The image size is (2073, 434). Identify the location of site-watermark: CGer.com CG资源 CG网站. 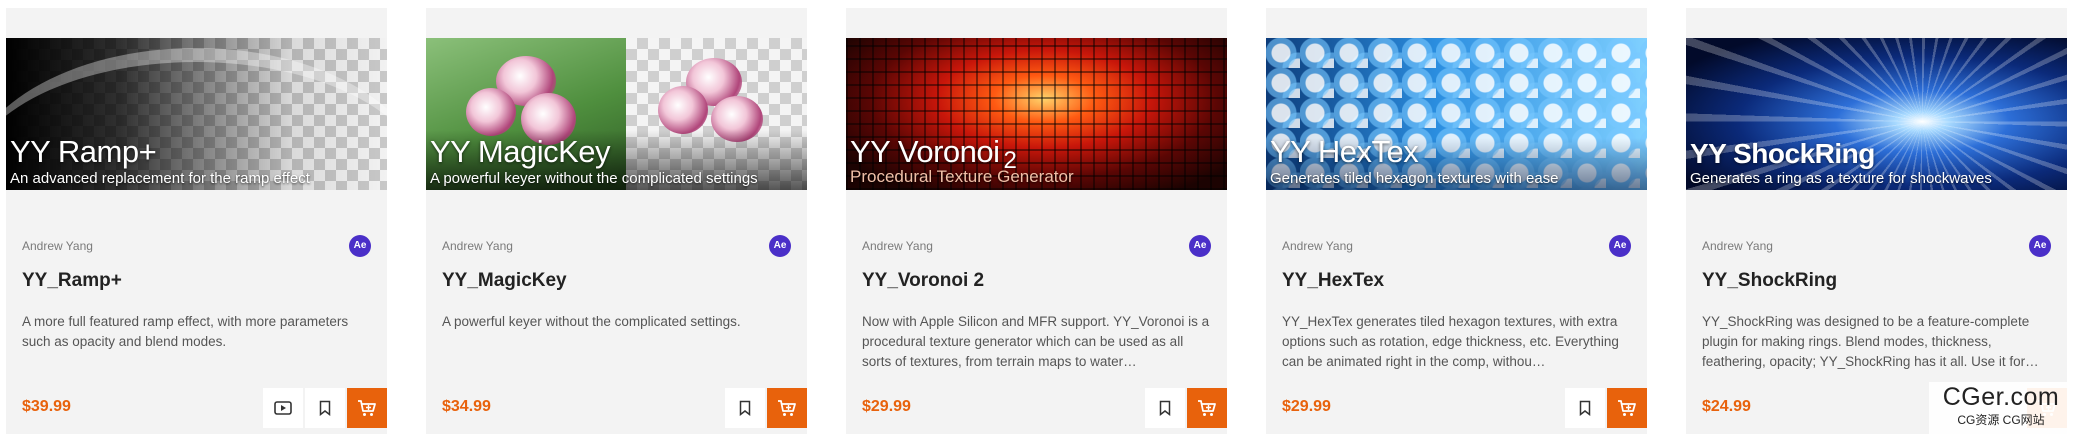
(2001, 408).